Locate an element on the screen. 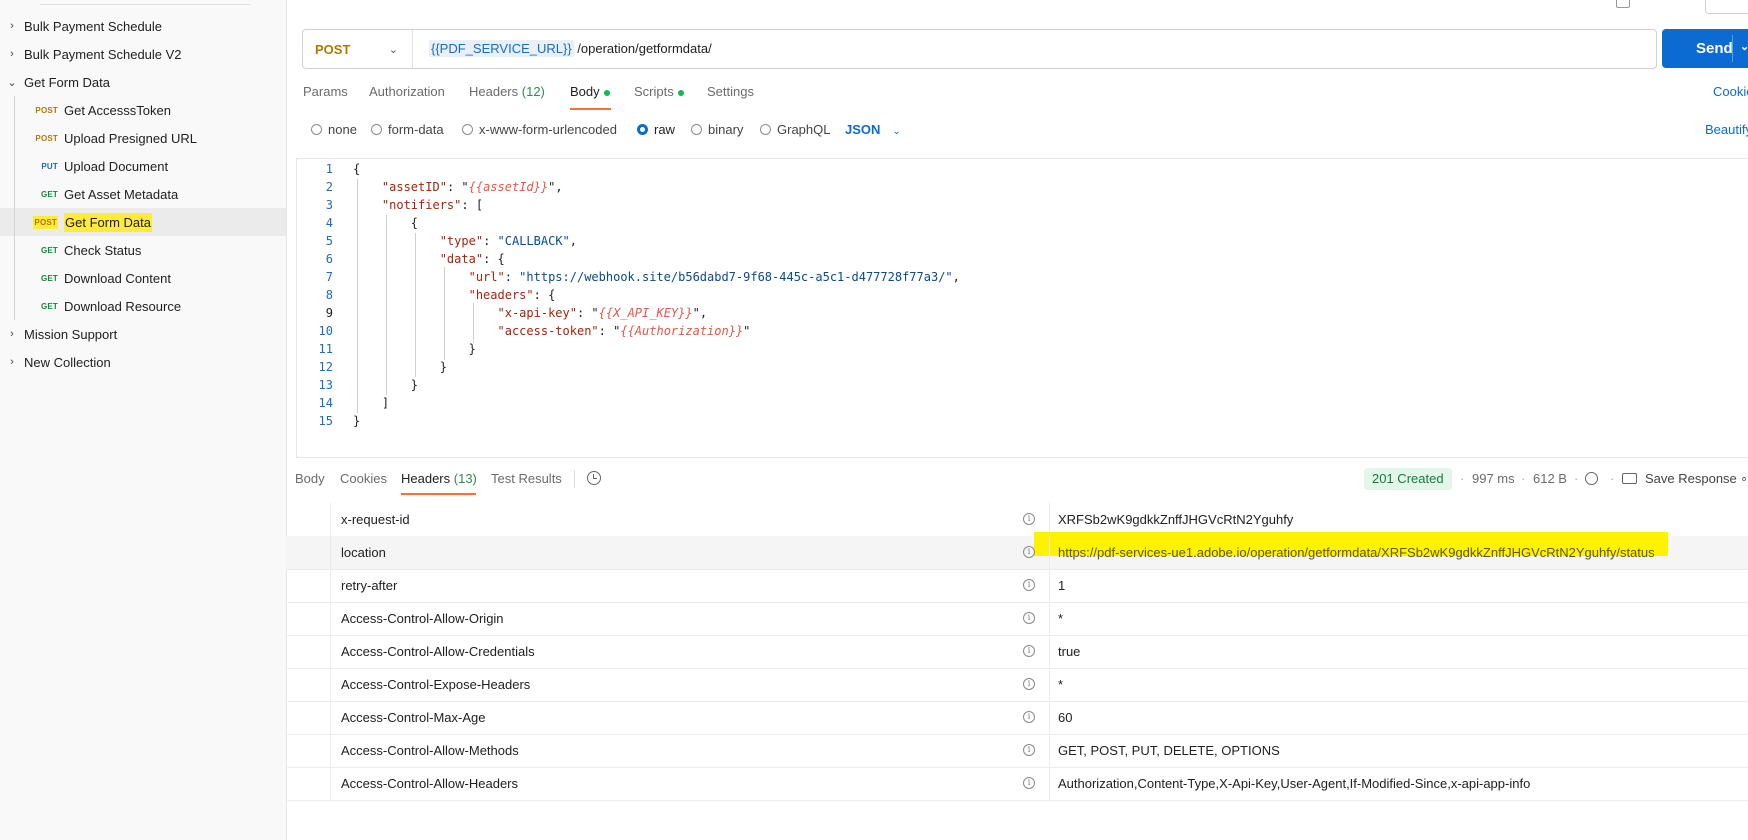 This screenshot has height=840, width=1748. radio-label: x-www-form-urlencoded is located at coordinates (548, 129).